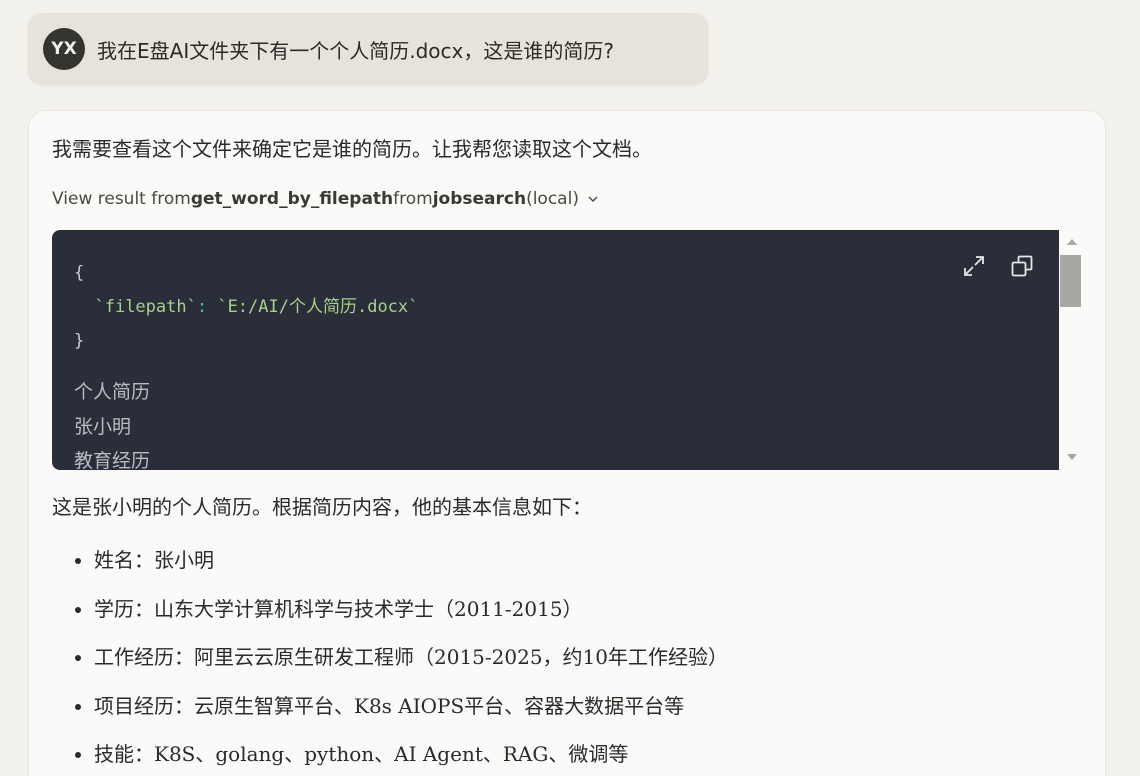 The height and width of the screenshot is (776, 1140). What do you see at coordinates (292, 199) in the screenshot?
I see `tool-name: get_word_by_filepath` at bounding box center [292, 199].